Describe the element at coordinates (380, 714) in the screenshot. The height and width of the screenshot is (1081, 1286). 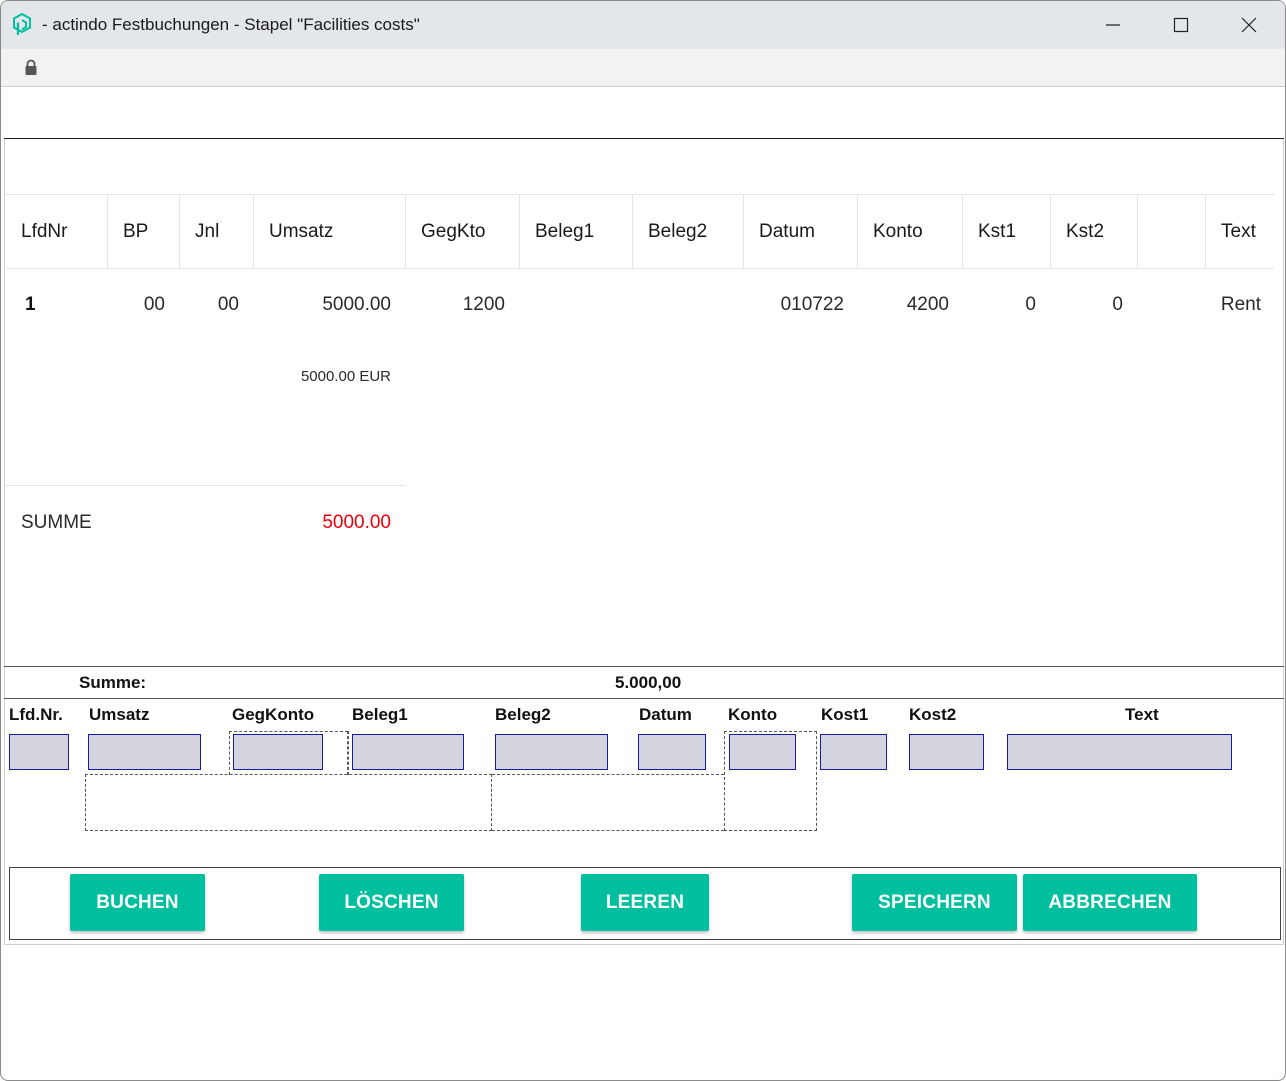
I see `label-beleg1: Beleg1` at that location.